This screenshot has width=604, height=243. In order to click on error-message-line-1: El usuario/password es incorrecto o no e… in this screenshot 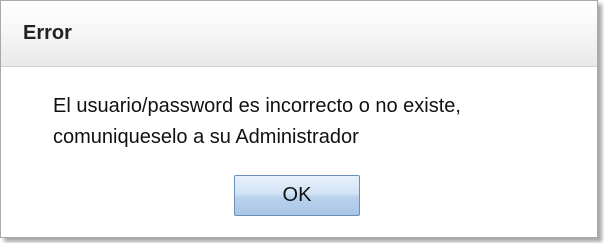, I will do `click(257, 106)`.